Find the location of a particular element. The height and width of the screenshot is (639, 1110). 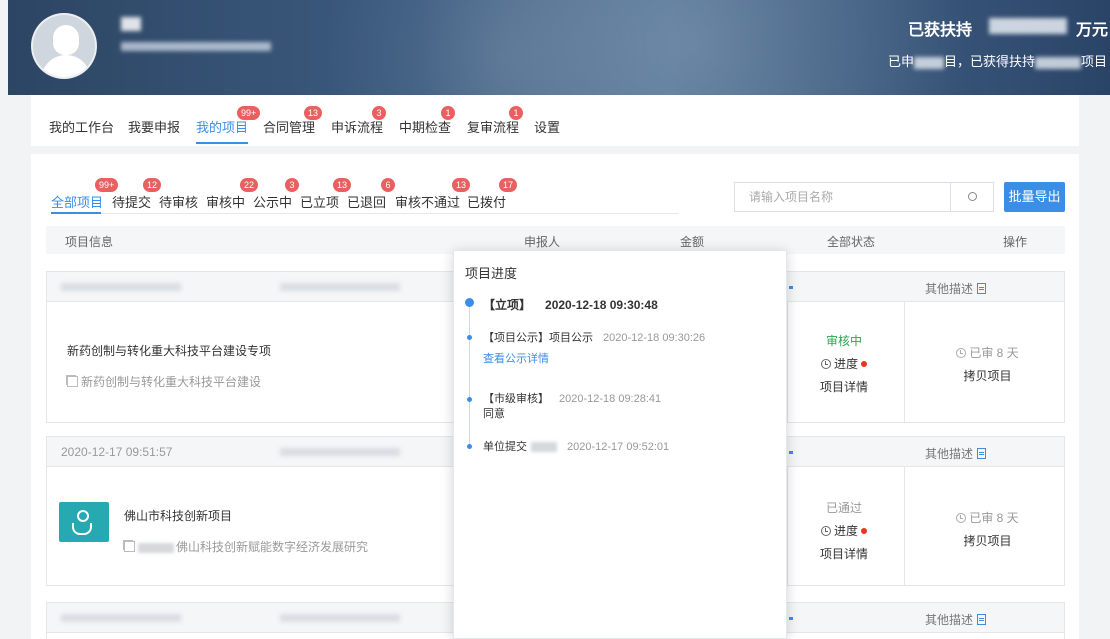

view-publicity-detail-link: 查看公示详情 is located at coordinates (516, 358).